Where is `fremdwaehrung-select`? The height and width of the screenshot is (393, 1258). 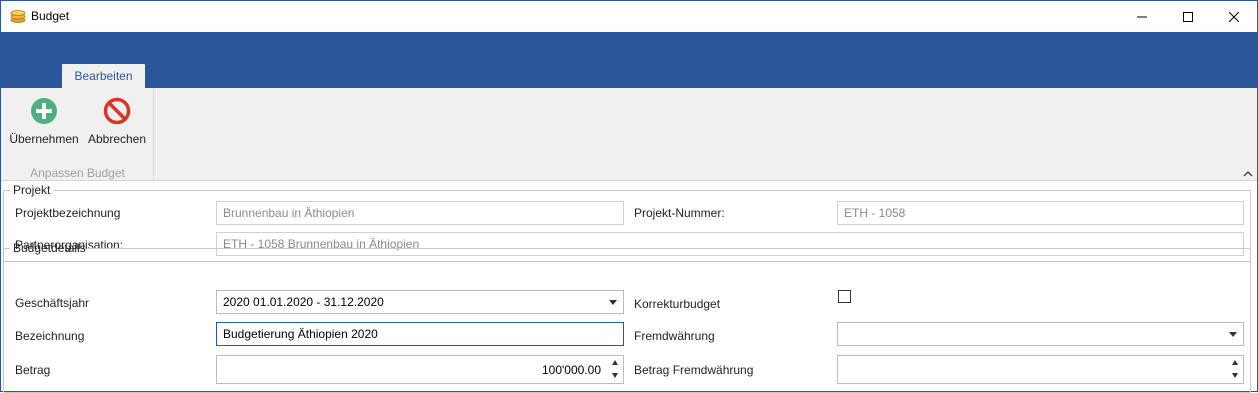
fremdwaehrung-select is located at coordinates (1040, 334).